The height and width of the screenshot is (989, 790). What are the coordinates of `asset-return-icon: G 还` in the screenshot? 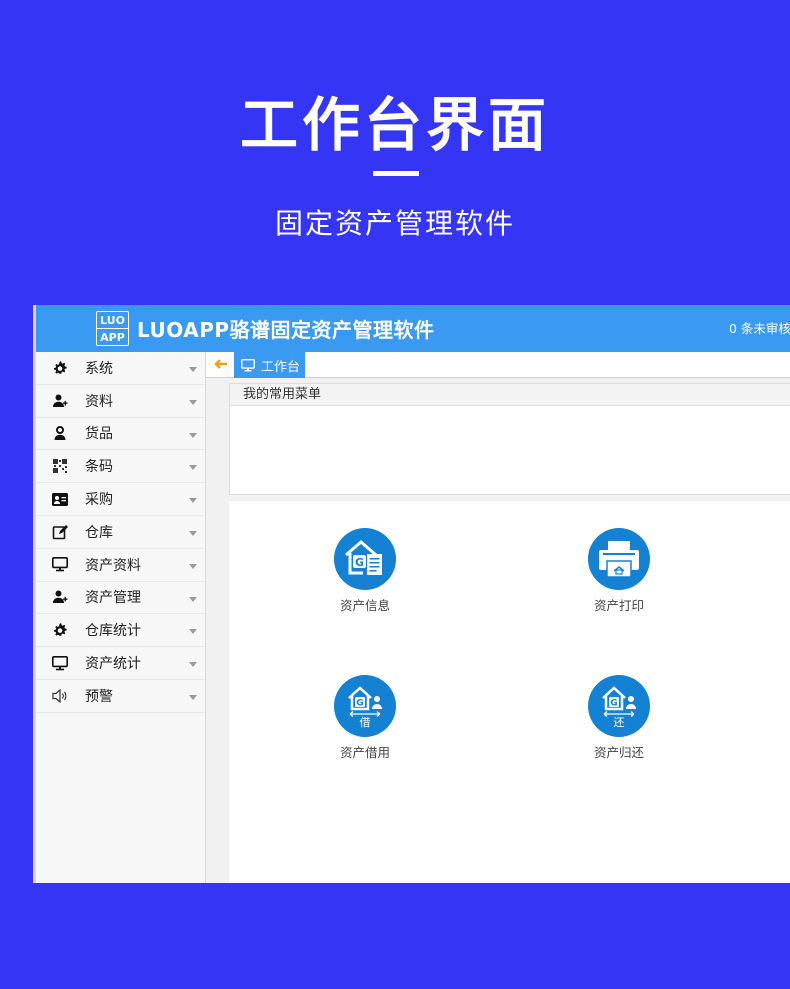 It's located at (619, 706).